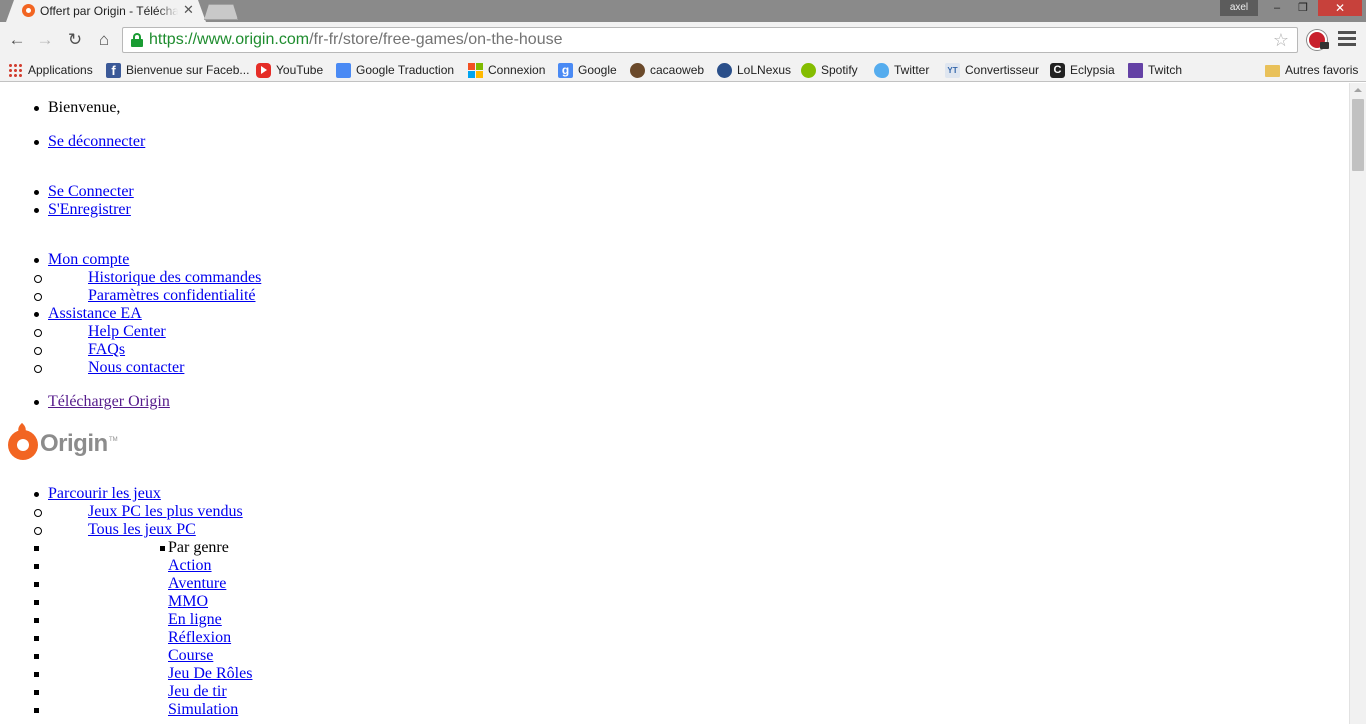 This screenshot has width=1366, height=724. What do you see at coordinates (436, 39) in the screenshot?
I see `url-path: /fr-fr/store/free-games/on-the-house` at bounding box center [436, 39].